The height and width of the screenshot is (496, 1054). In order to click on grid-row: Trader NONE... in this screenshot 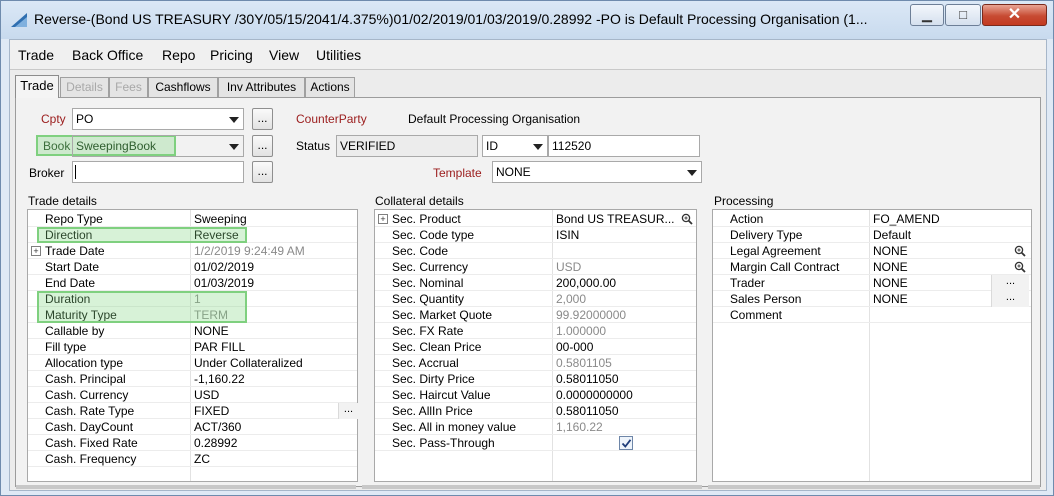, I will do `click(872, 283)`.